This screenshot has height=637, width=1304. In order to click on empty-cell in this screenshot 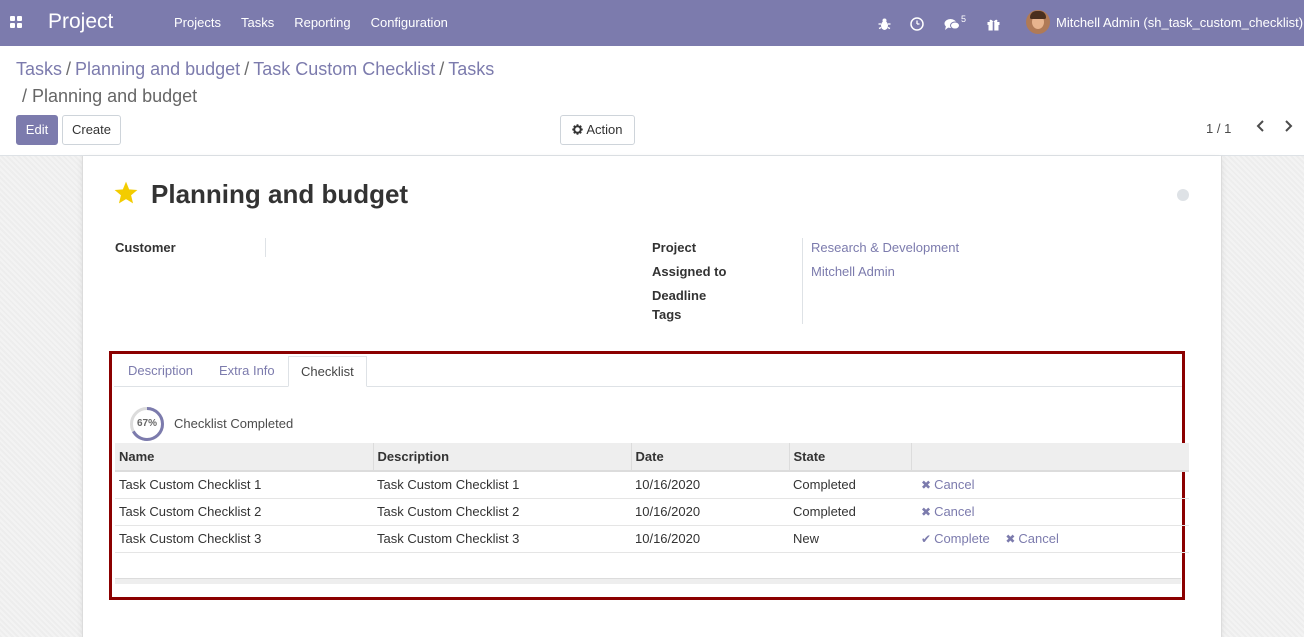, I will do `click(652, 565)`.